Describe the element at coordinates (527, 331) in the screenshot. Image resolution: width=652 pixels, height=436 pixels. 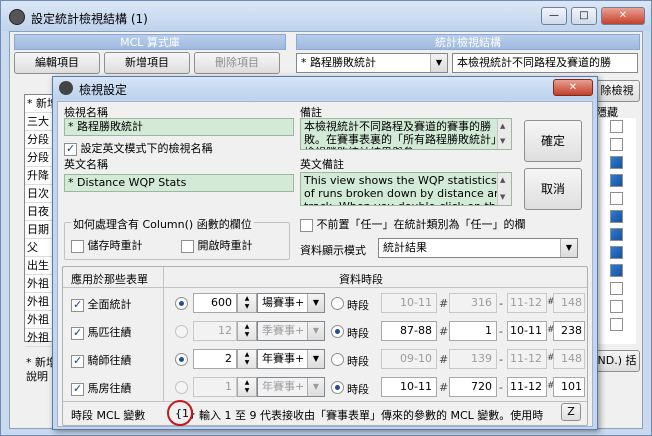
I see `to-season-input: 10-11` at that location.